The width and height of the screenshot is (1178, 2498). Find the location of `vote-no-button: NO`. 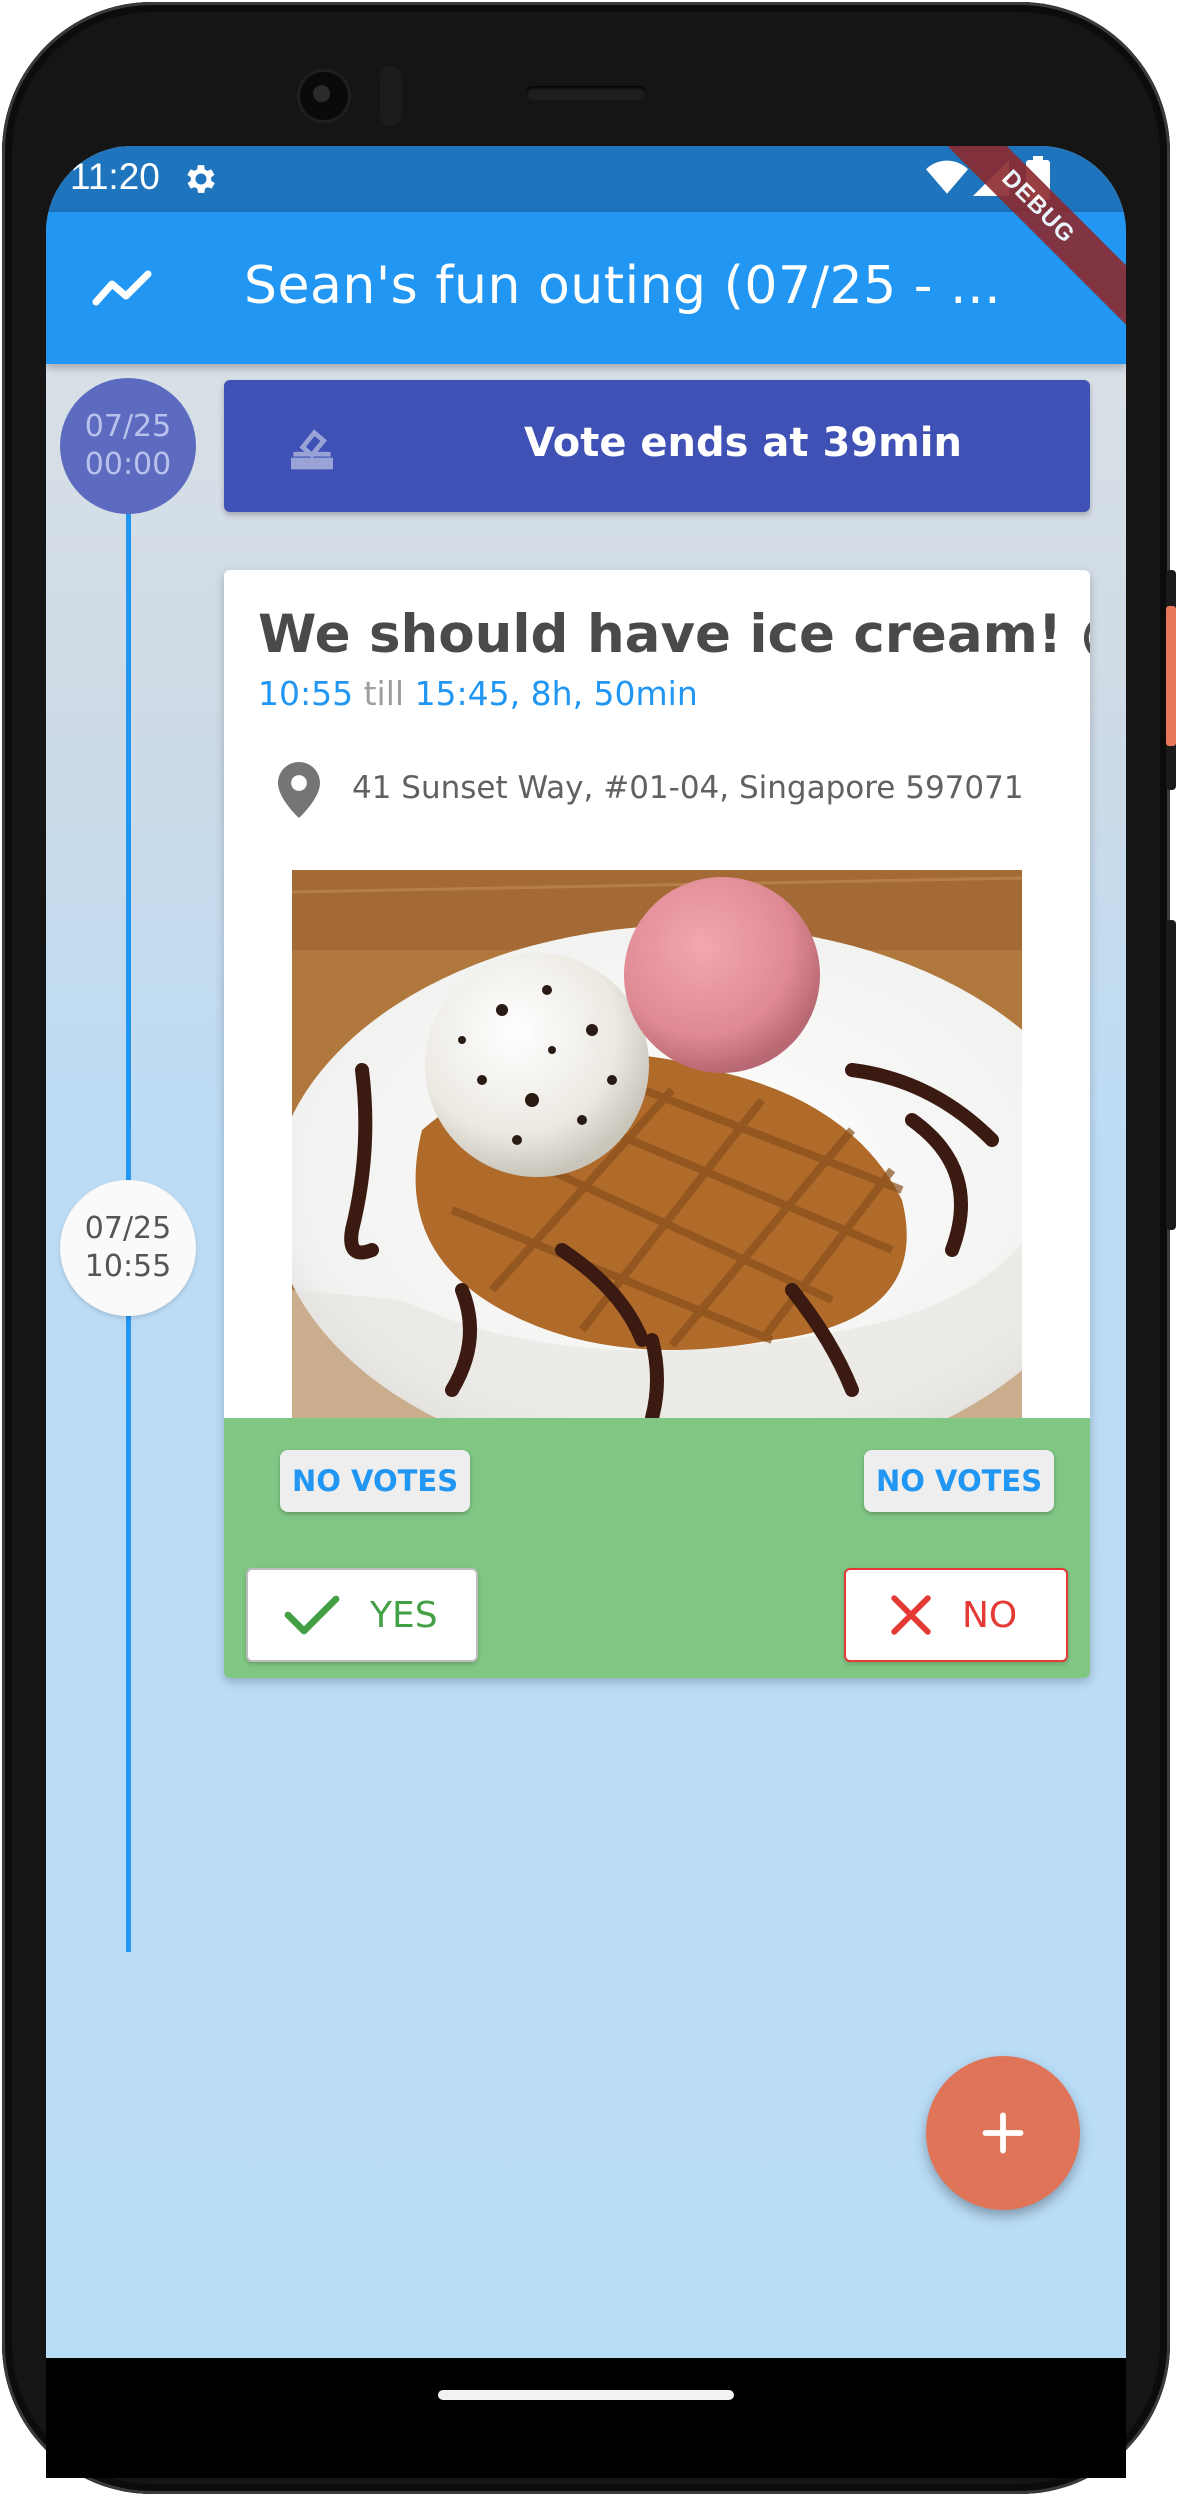

vote-no-button: NO is located at coordinates (956, 1615).